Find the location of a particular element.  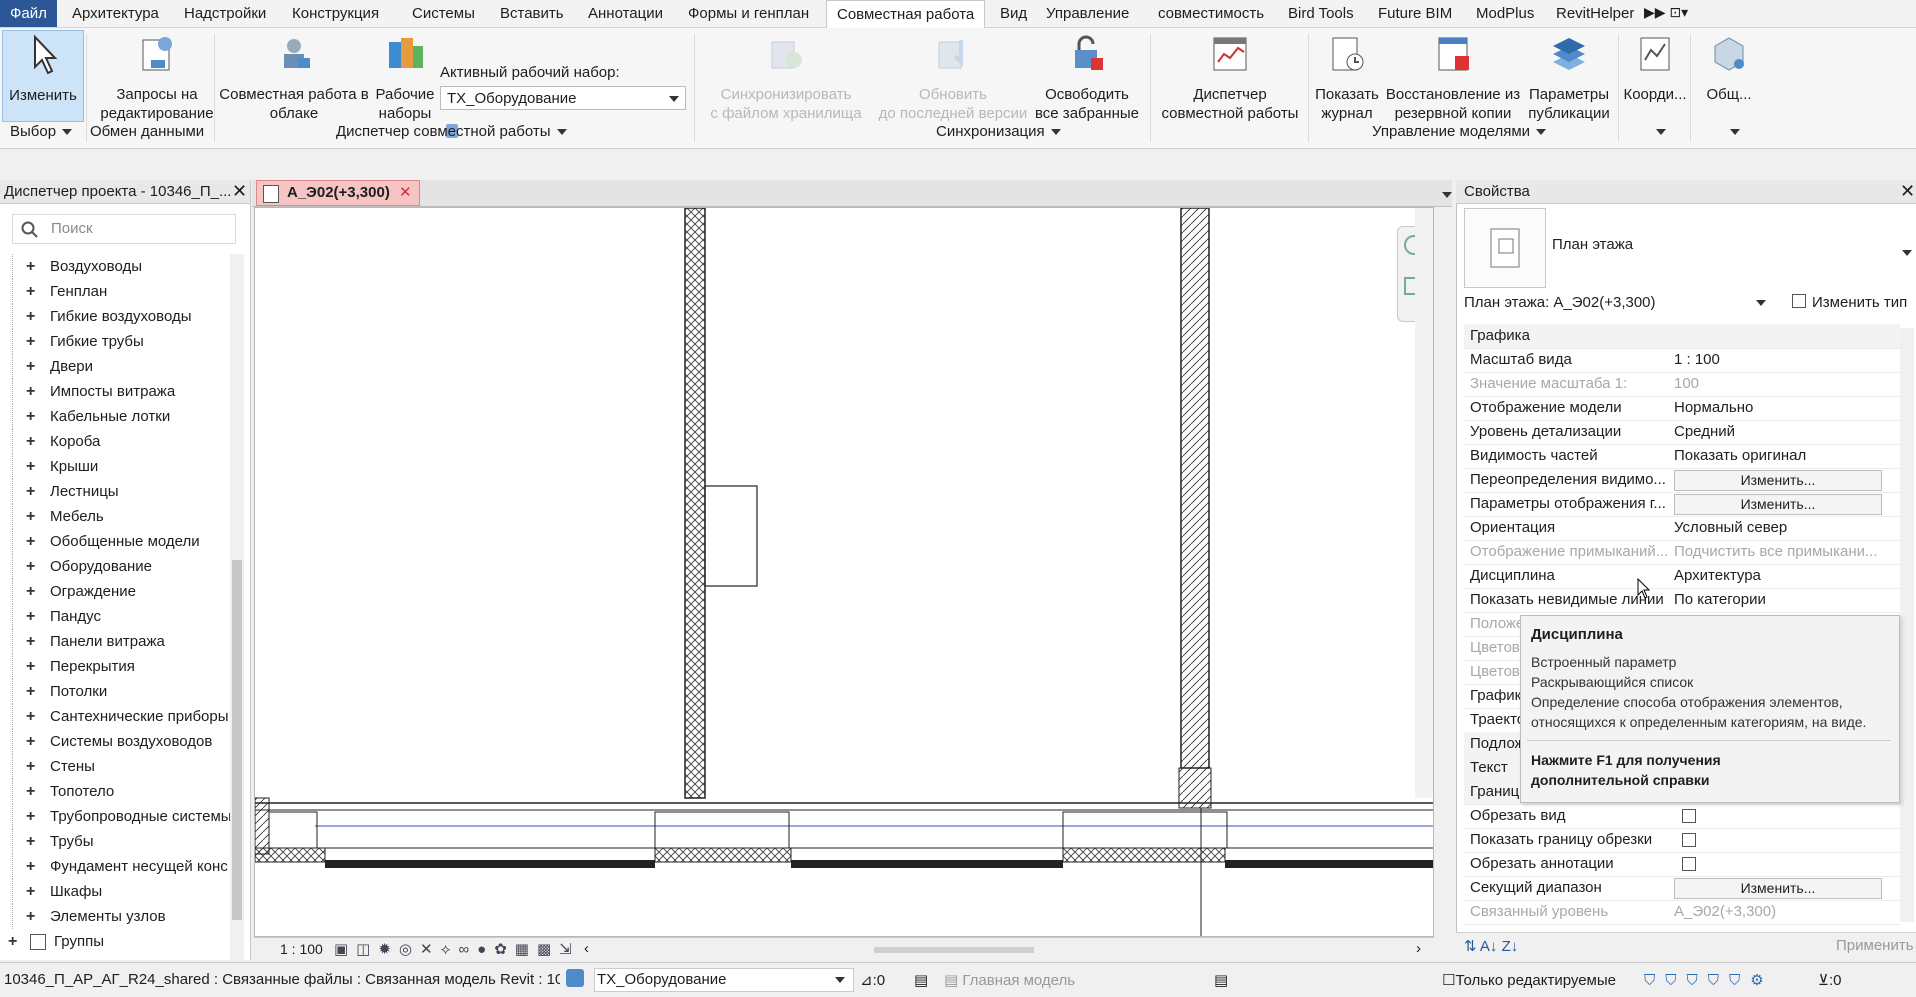

menu-tab: Конструкция is located at coordinates (335, 13).